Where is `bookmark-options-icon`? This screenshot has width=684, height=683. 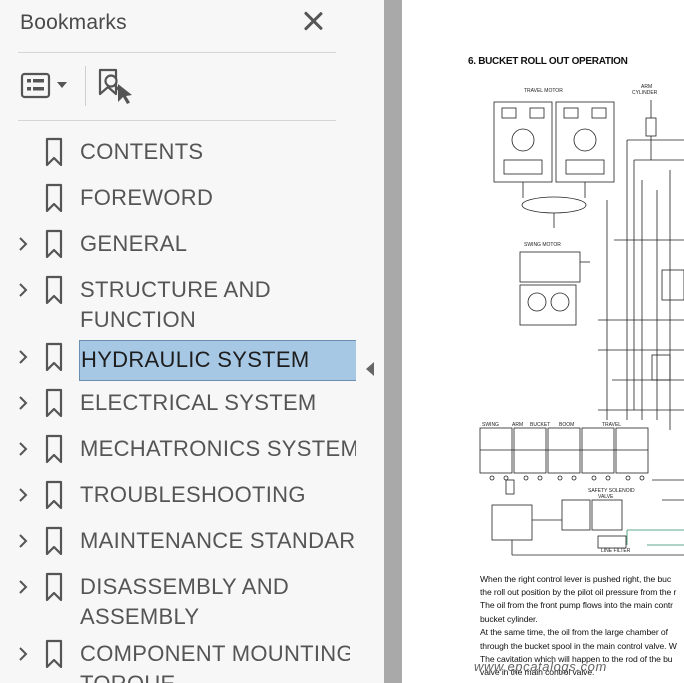
bookmark-options-icon is located at coordinates (43, 85).